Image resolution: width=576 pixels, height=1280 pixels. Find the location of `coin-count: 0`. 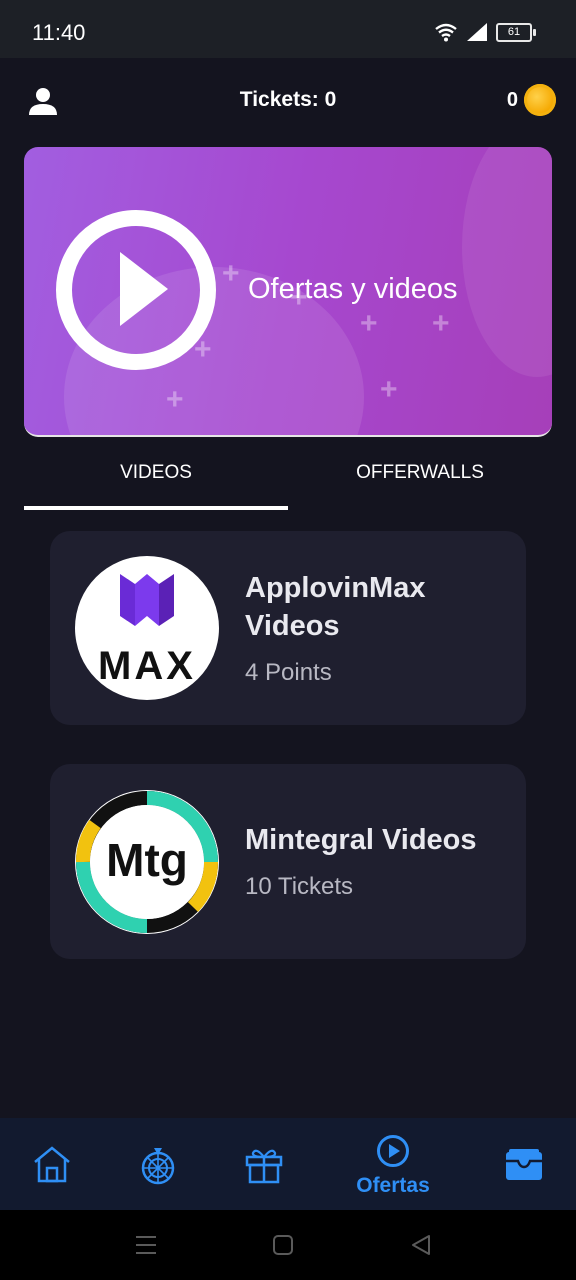

coin-count: 0 is located at coordinates (512, 99).